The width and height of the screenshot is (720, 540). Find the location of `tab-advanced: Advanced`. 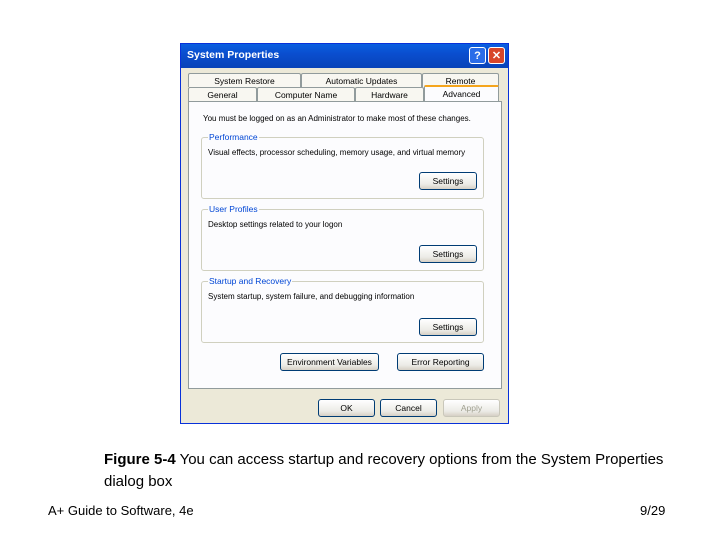

tab-advanced: Advanced is located at coordinates (461, 93).